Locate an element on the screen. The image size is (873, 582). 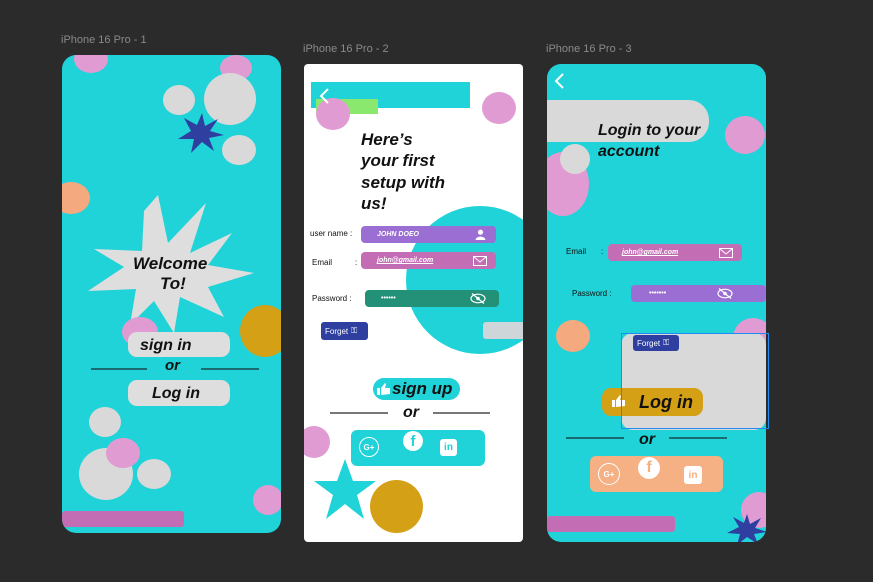
password-value: ••••••• is located at coordinates (658, 293).